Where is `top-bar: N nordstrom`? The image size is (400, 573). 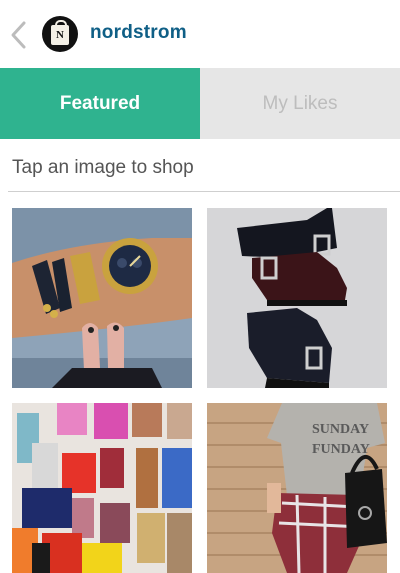 top-bar: N nordstrom is located at coordinates (200, 34).